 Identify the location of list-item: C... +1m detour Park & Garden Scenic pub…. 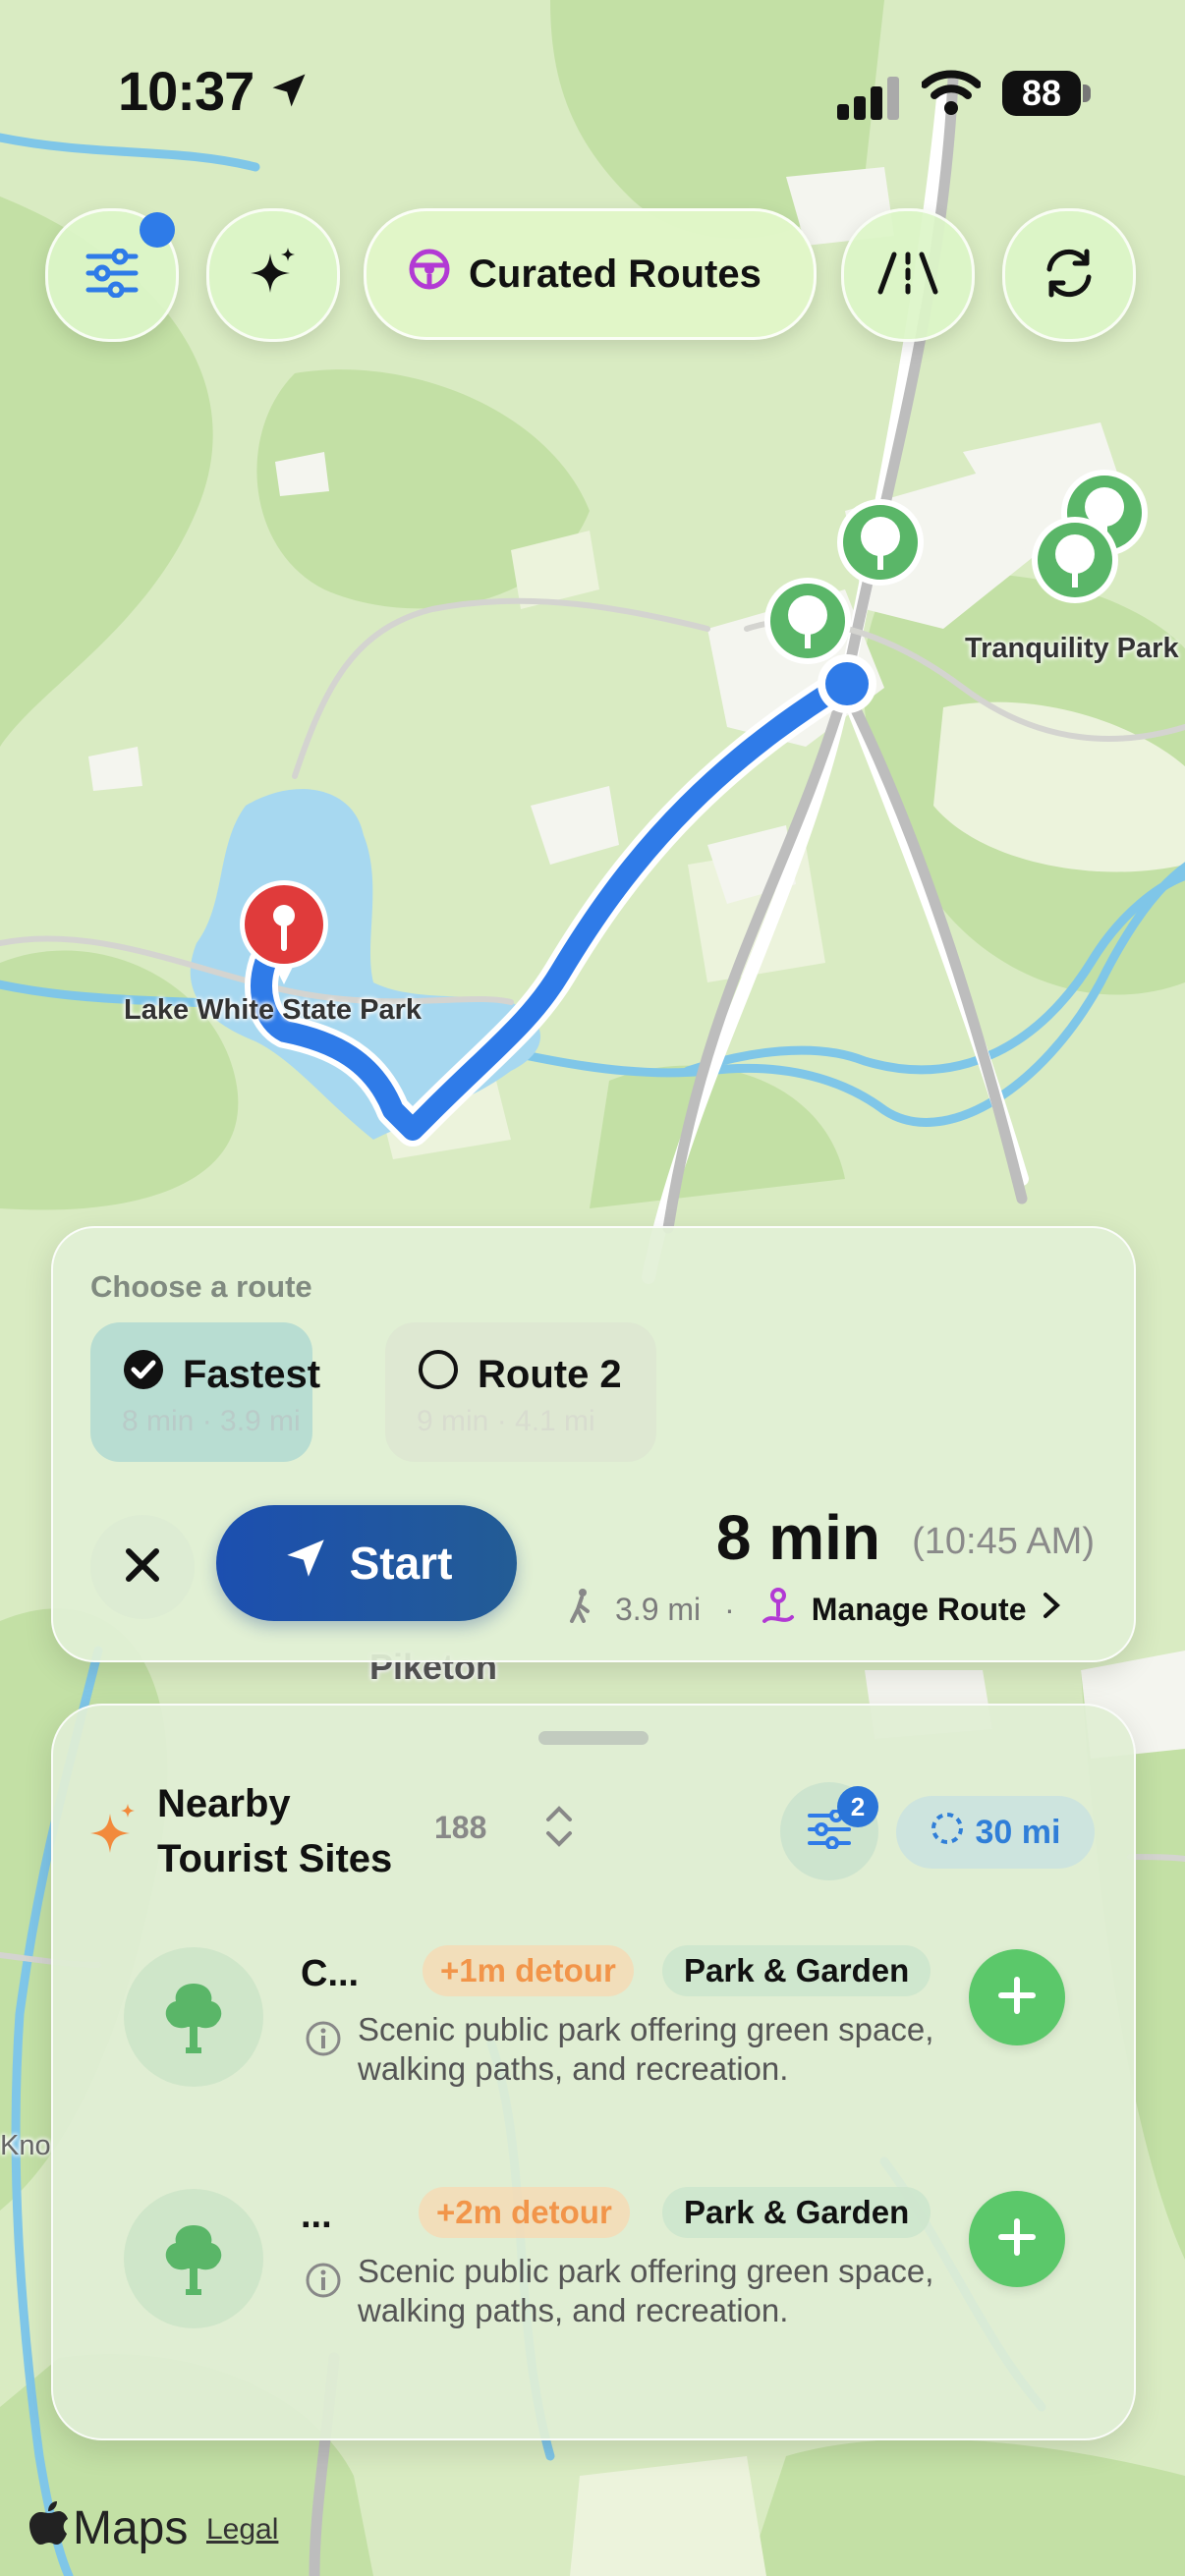
(594, 2006).